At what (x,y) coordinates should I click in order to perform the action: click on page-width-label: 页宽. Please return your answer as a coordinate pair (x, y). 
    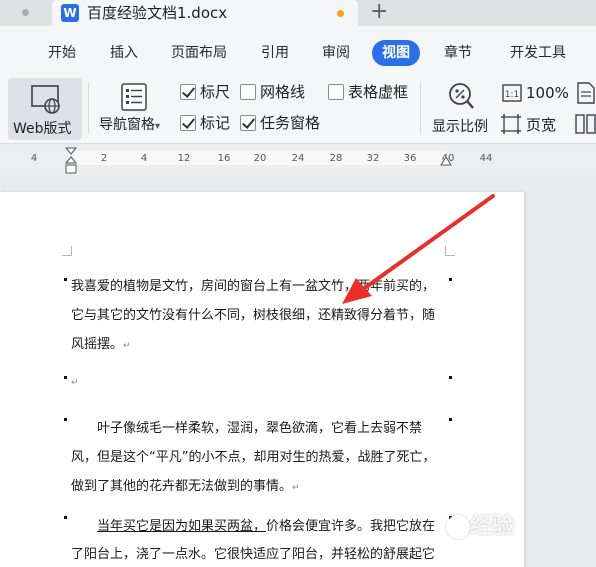
    Looking at the image, I should click on (541, 125).